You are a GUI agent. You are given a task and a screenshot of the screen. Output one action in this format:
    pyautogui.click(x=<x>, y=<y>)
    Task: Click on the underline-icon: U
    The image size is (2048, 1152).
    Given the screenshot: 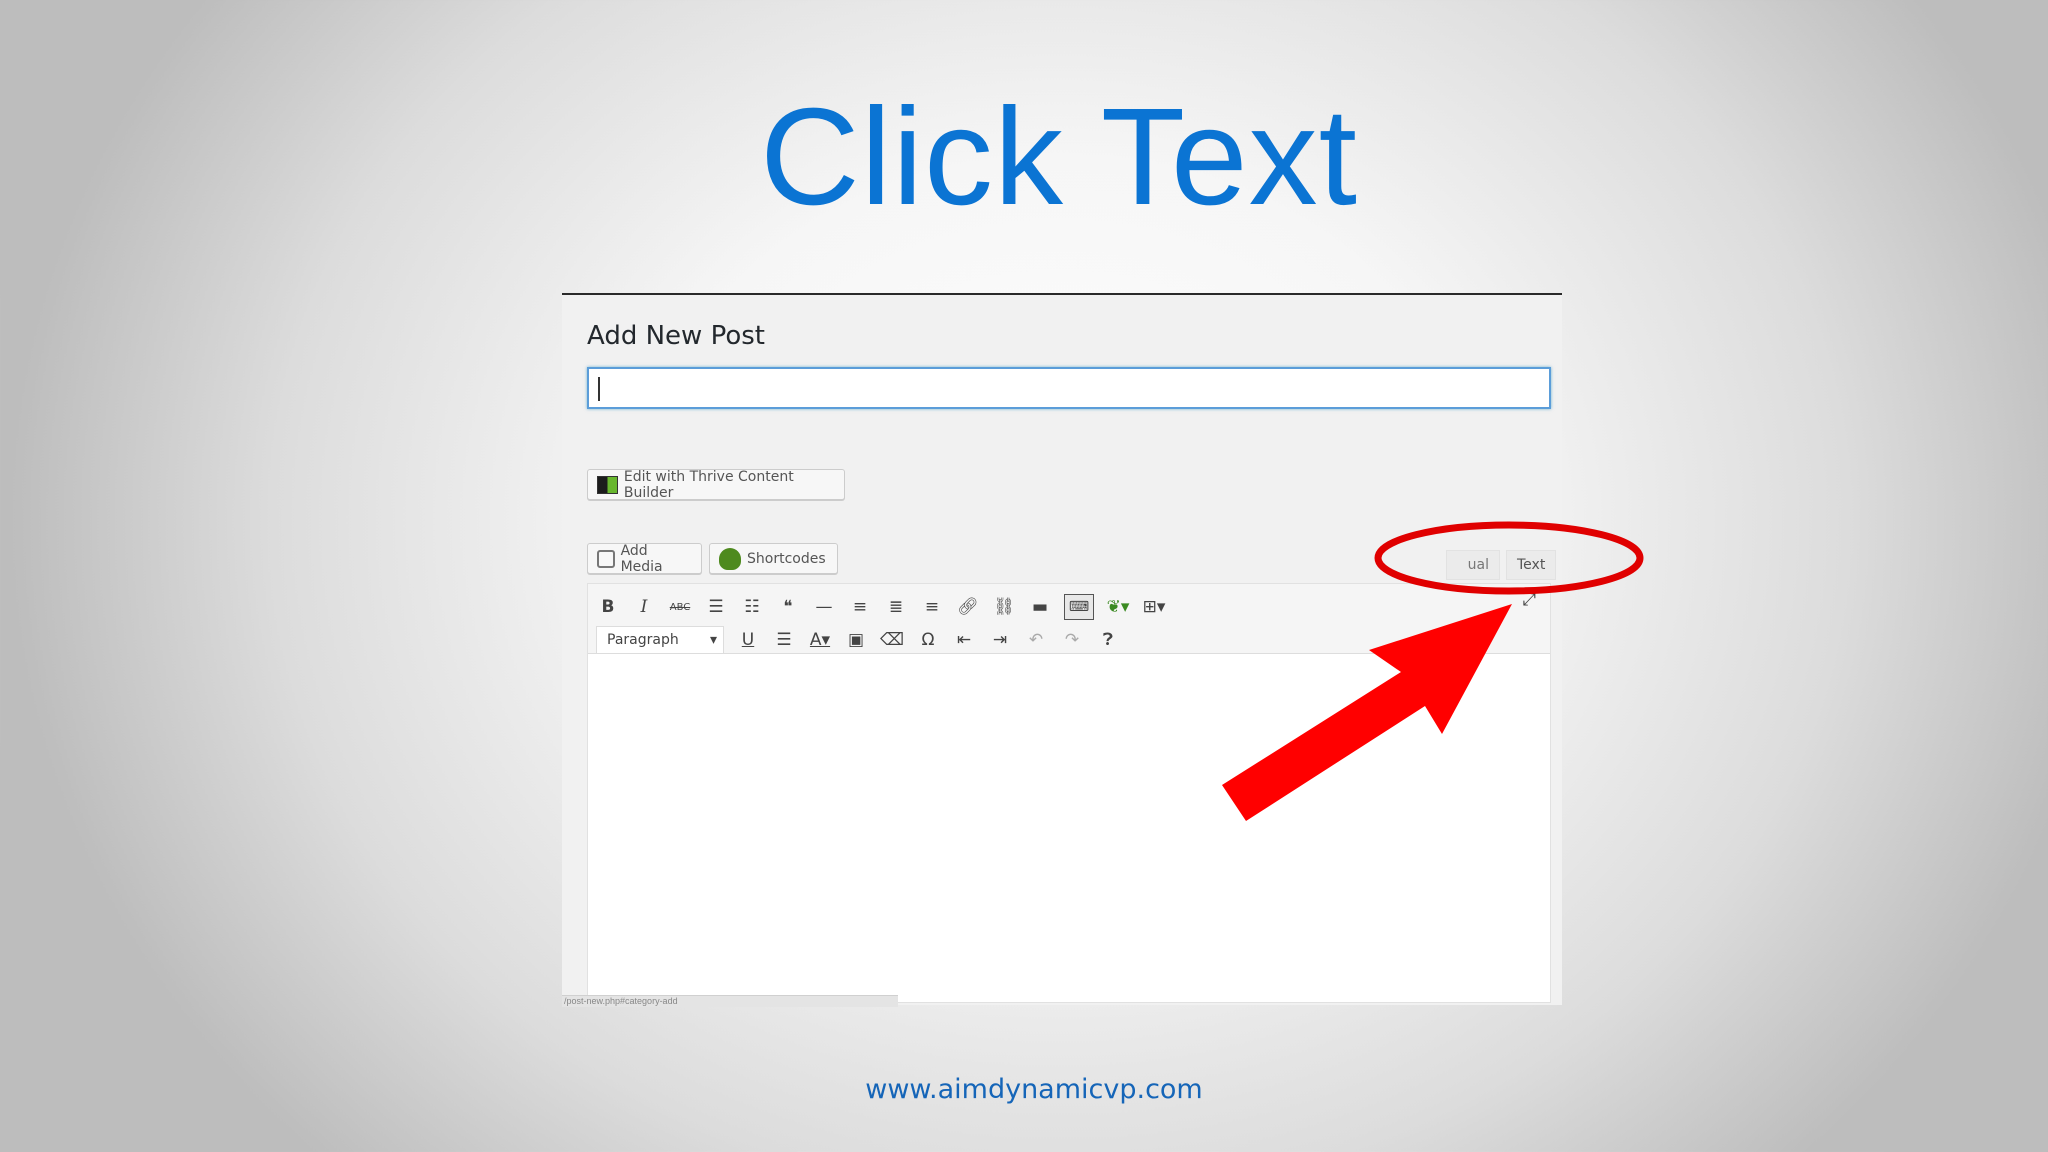 What is the action you would take?
    pyautogui.click(x=748, y=640)
    